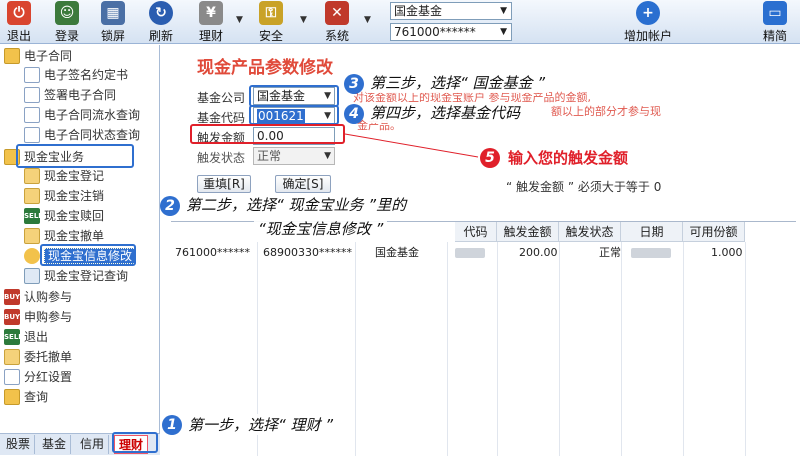 This screenshot has width=800, height=456. What do you see at coordinates (32, 235) in the screenshot?
I see `hand-icon` at bounding box center [32, 235].